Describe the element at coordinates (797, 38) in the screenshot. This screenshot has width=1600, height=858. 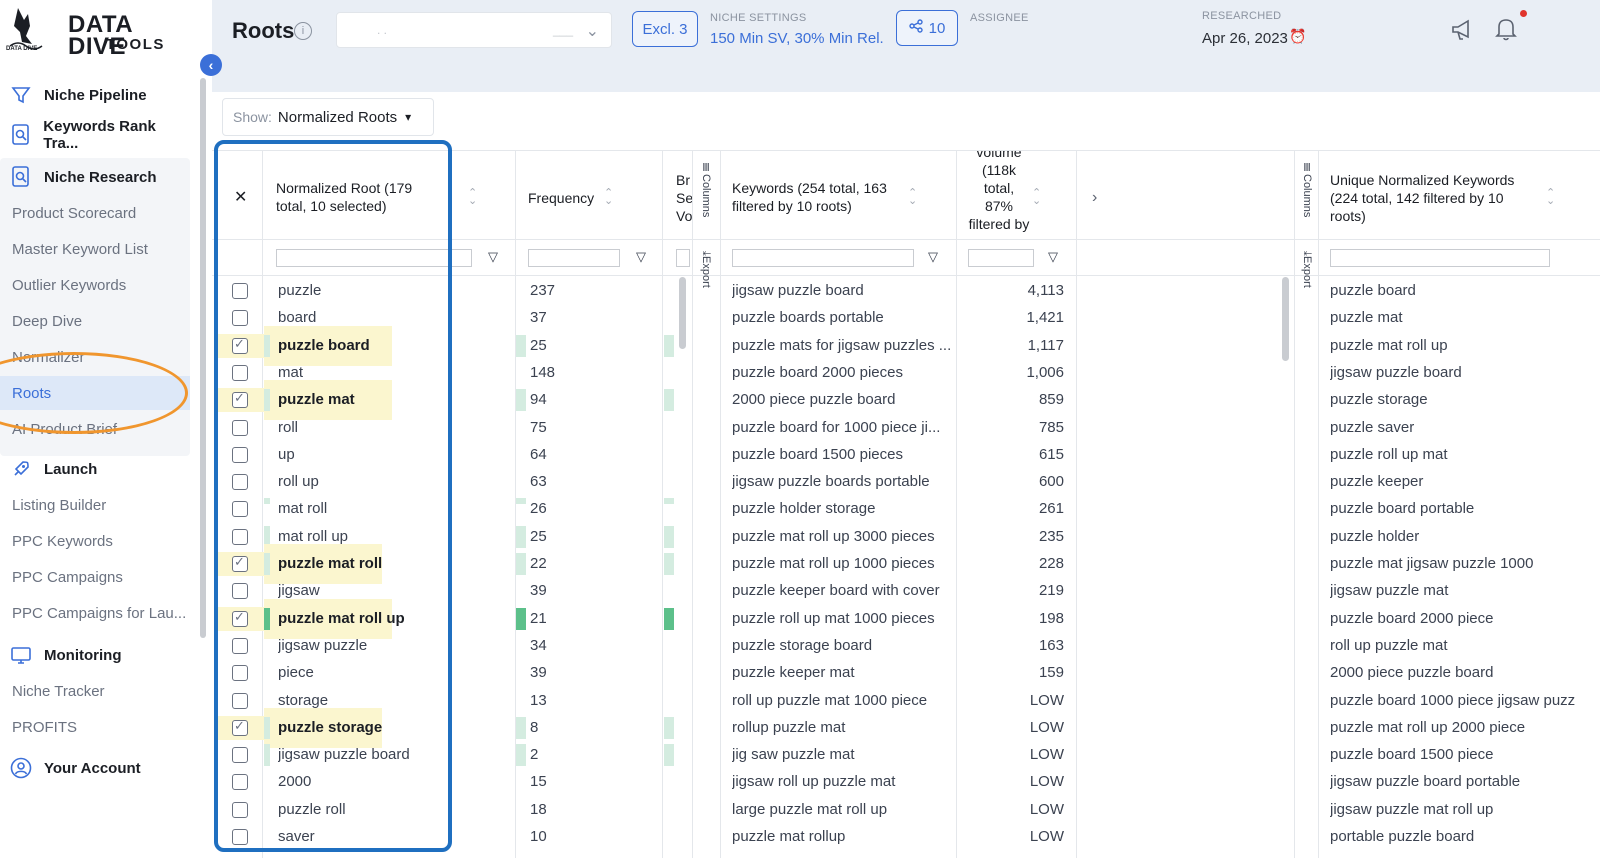
I see `niche-settings-value: 150 Min SV, 30% Min Rel.` at that location.